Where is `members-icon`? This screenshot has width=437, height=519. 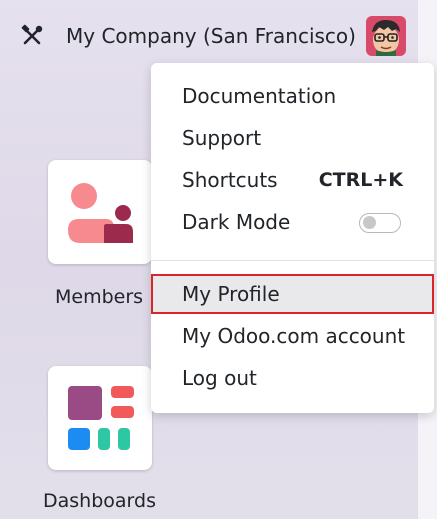
members-icon is located at coordinates (100, 213).